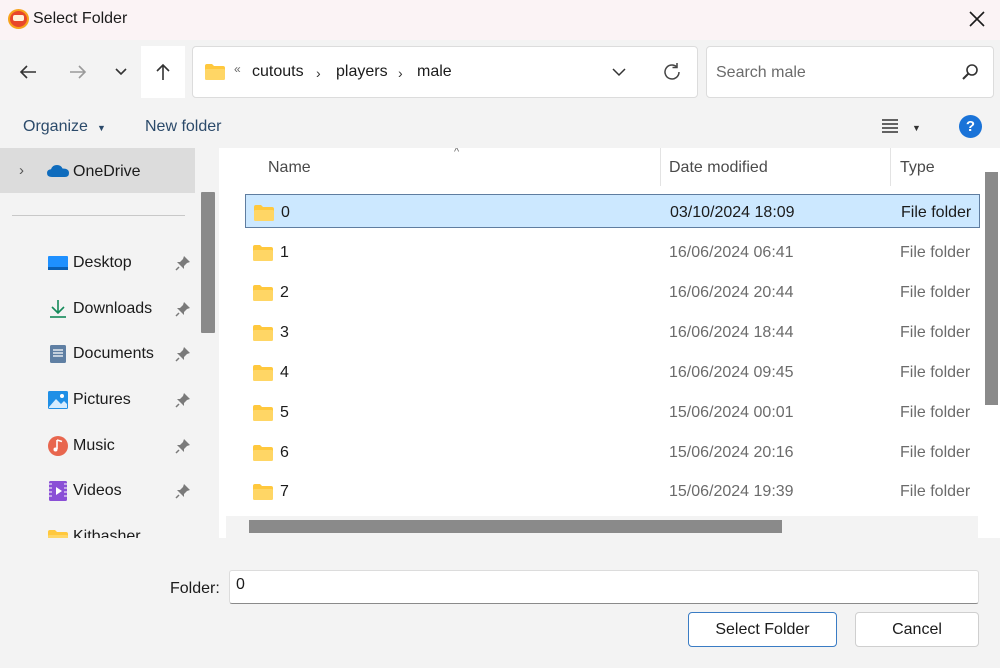 This screenshot has height=668, width=1000. I want to click on sidebar-item-music: Music, so click(97, 446).